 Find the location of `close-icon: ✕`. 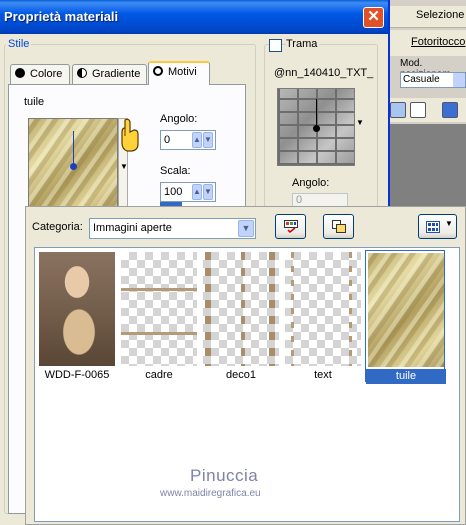

close-icon: ✕ is located at coordinates (373, 16).